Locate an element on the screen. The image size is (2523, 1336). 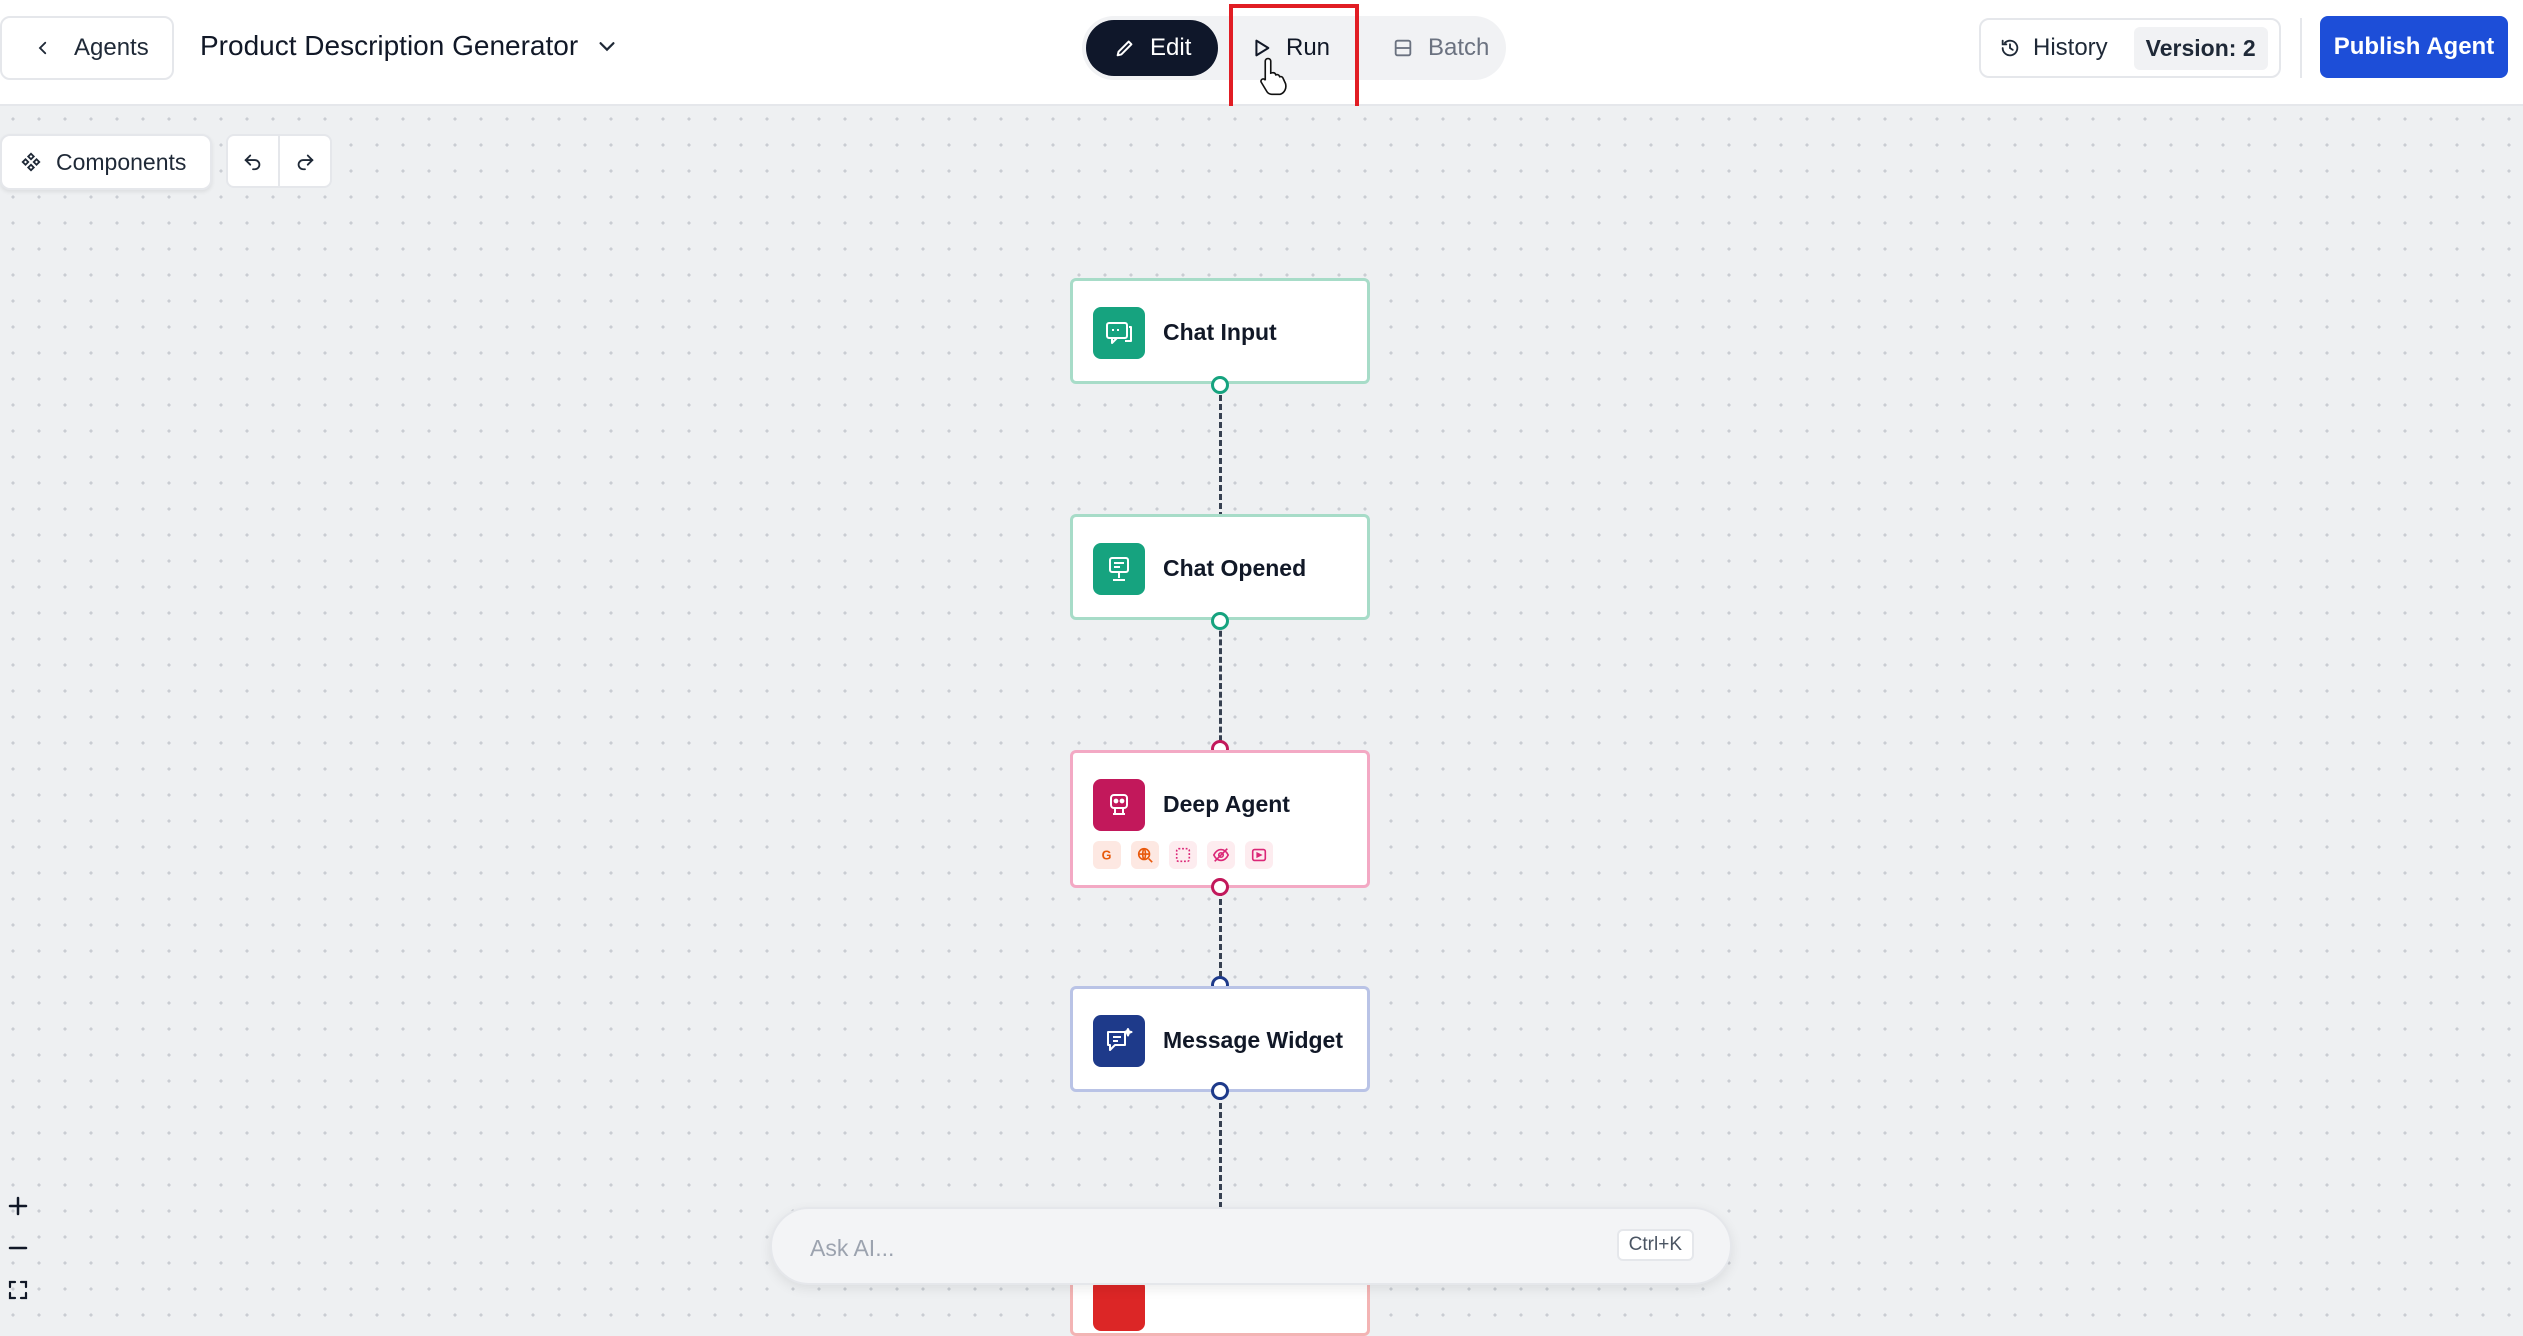
message-widget-node: Message Widget is located at coordinates (1220, 1039).